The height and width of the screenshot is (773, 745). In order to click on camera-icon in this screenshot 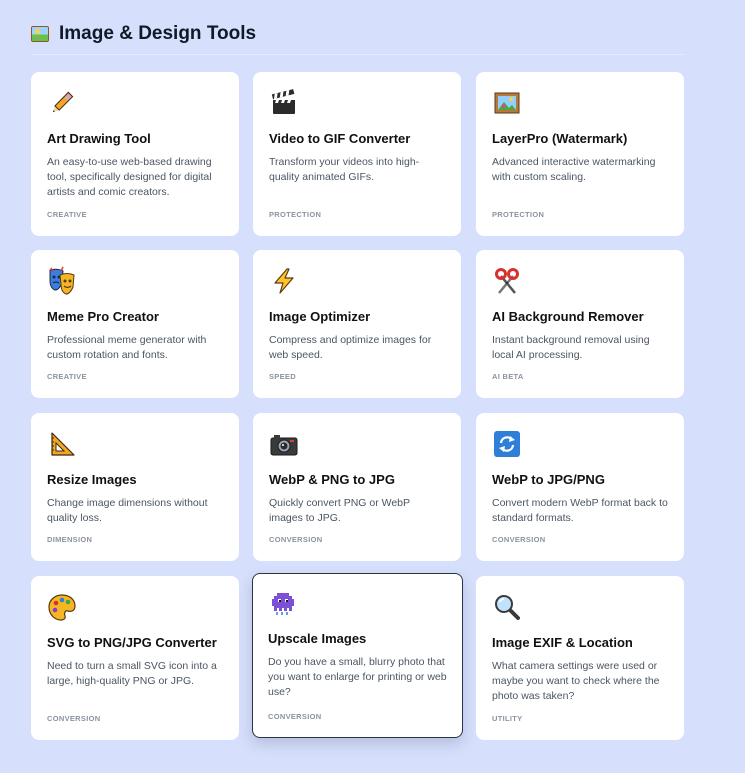, I will do `click(284, 444)`.